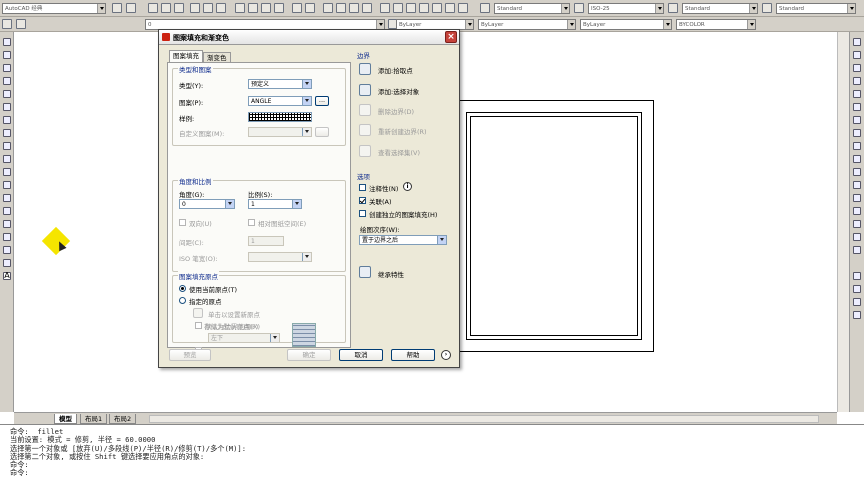 This screenshot has height=486, width=864. What do you see at coordinates (309, 37) in the screenshot?
I see `dialog-titlebar: 图案填充和渐变色 ×` at bounding box center [309, 37].